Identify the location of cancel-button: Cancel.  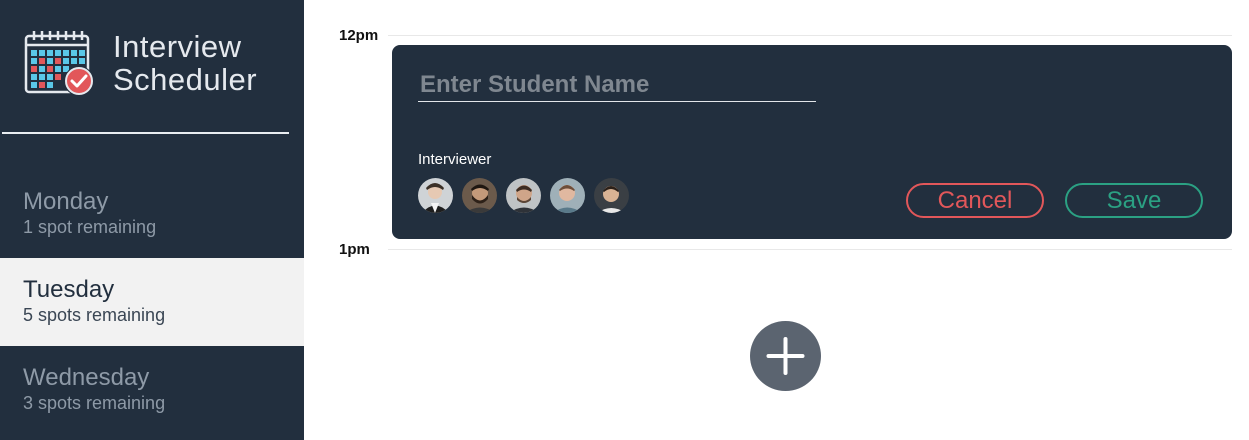
(975, 200).